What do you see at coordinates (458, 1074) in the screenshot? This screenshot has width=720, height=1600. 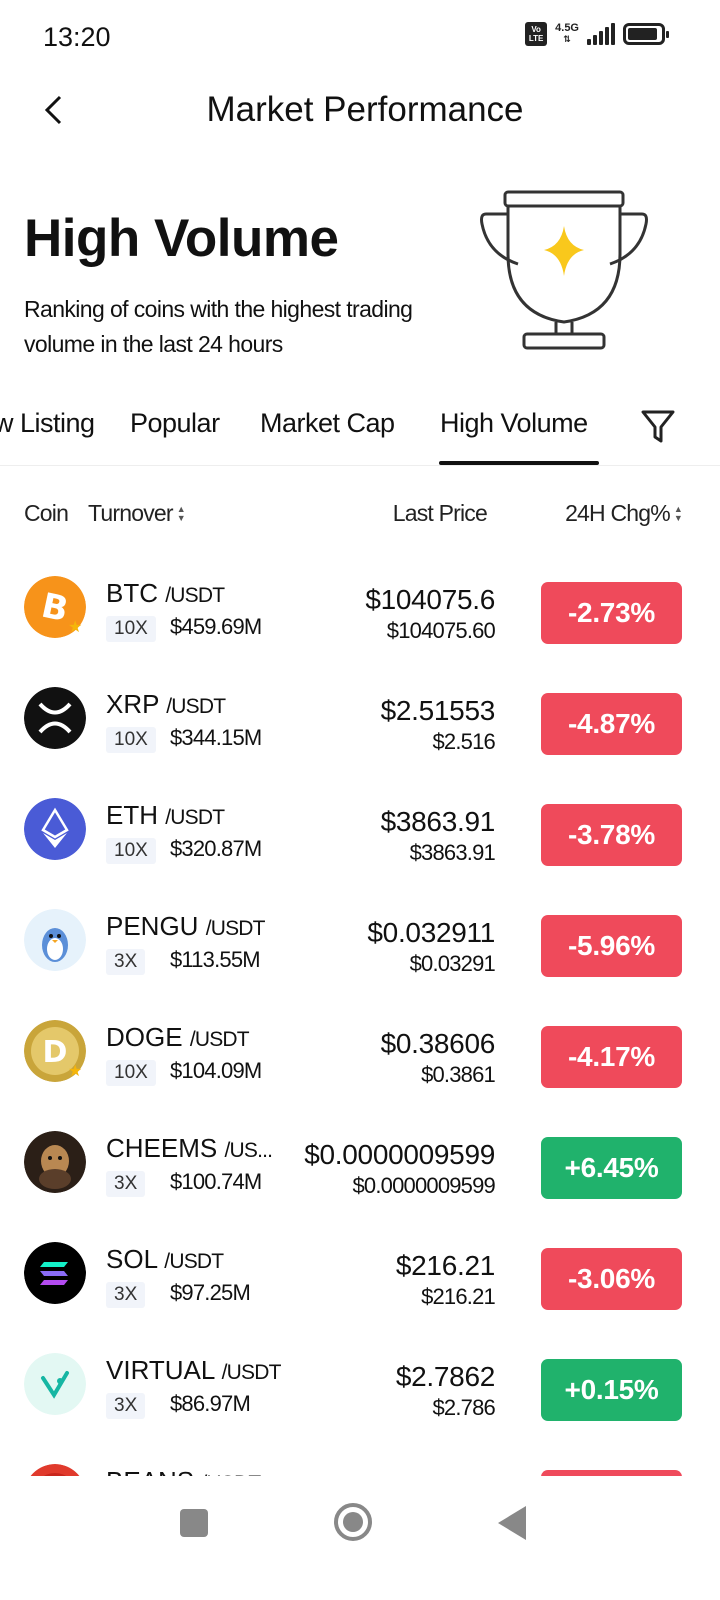 I see `fiat-price: $0.3861` at bounding box center [458, 1074].